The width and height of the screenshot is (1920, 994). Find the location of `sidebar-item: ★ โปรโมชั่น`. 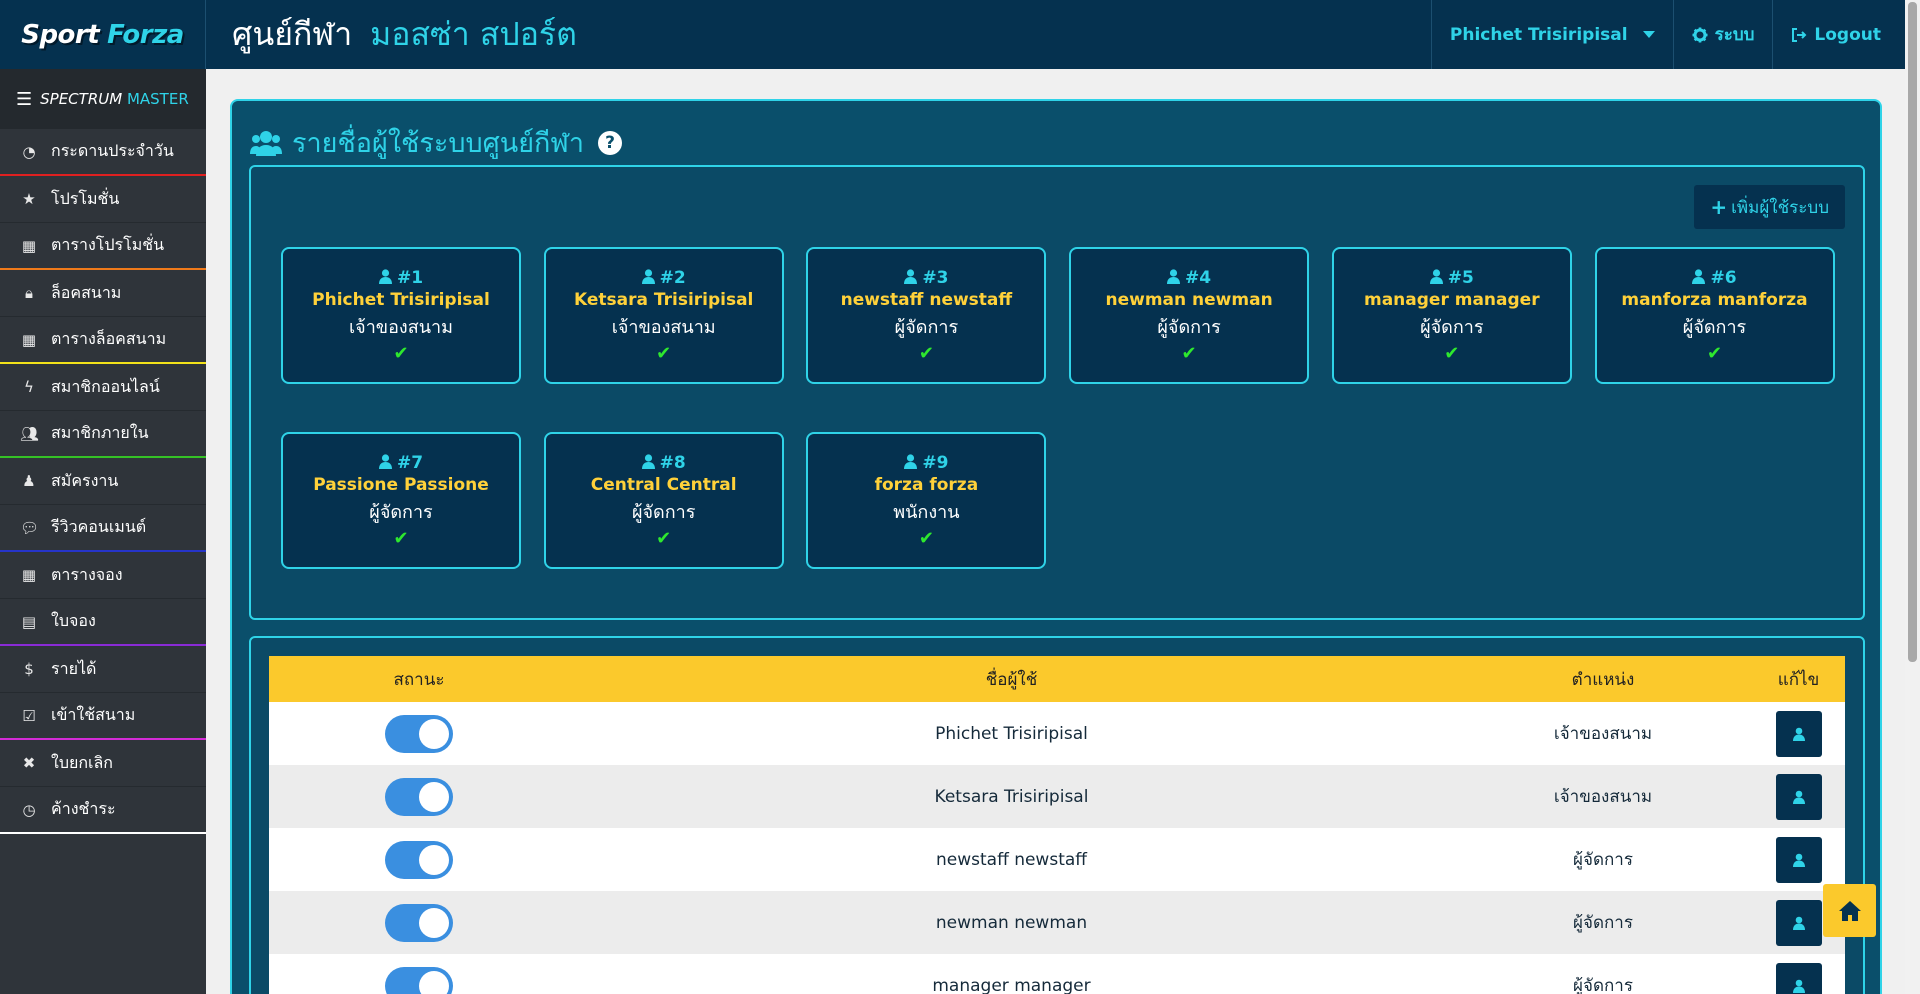

sidebar-item: ★ โปรโมชั่น is located at coordinates (103, 199).